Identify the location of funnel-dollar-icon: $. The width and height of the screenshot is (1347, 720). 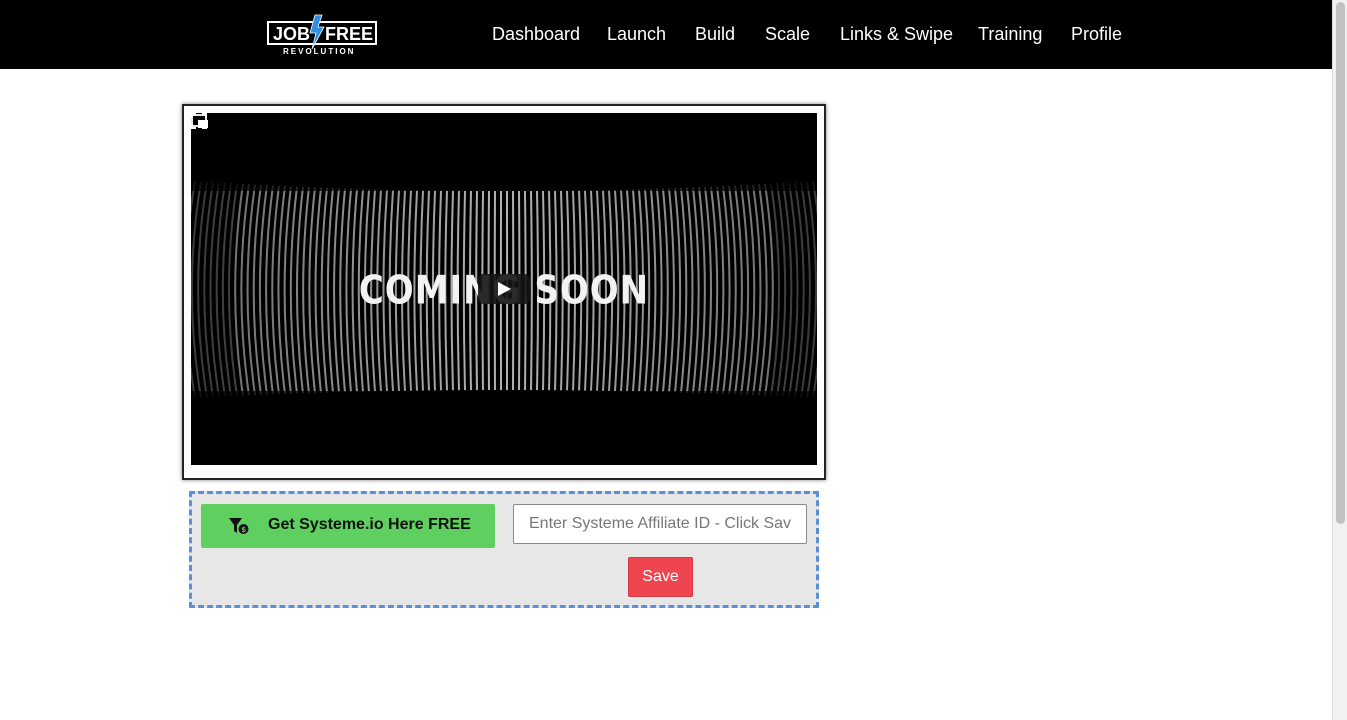
(239, 526).